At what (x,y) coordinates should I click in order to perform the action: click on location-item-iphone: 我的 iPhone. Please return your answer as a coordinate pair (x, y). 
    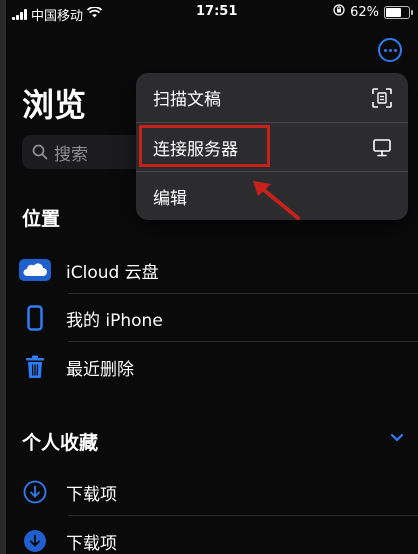
    Looking at the image, I should click on (218, 318).